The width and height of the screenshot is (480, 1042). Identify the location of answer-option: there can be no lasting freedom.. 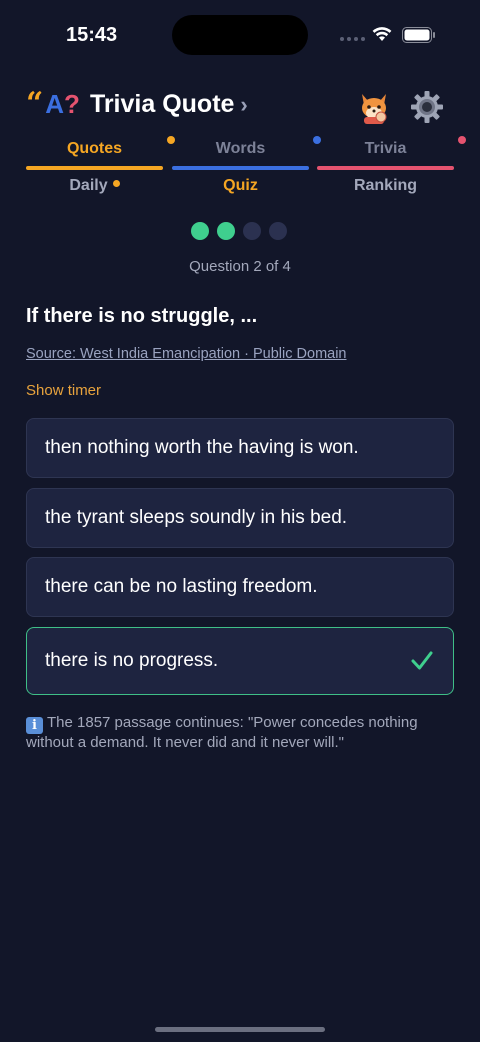
(240, 587).